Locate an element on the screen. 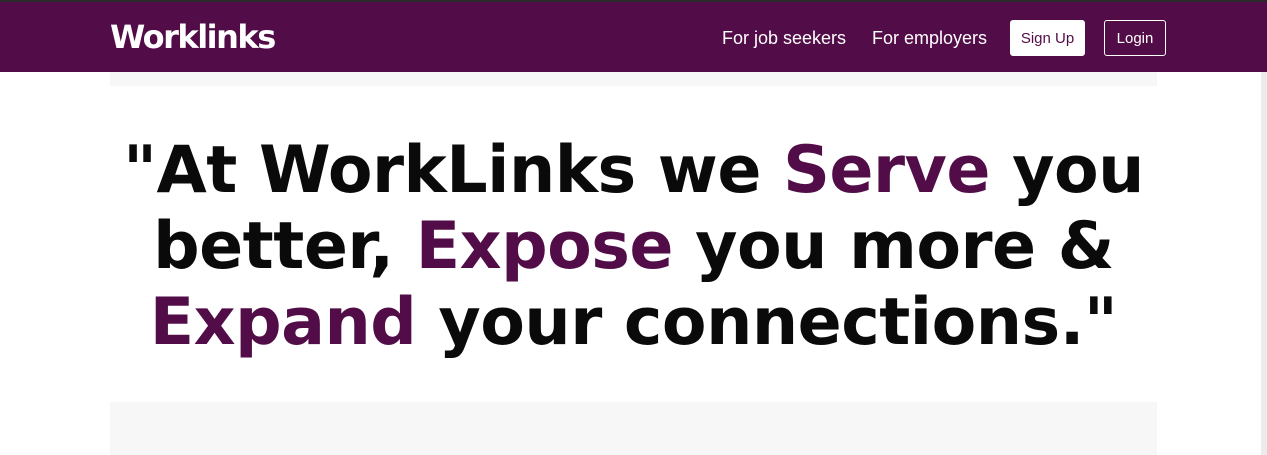 This screenshot has width=1267, height=455. hero-line-1: "At WorkLinks we Serve you is located at coordinates (633, 170).